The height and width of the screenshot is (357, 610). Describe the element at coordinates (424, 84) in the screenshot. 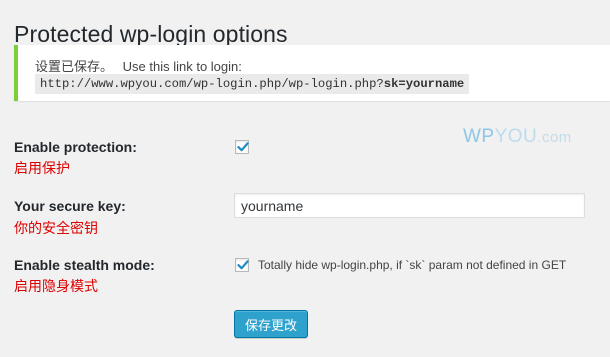

I see `login-url-param: sk=yourname` at that location.